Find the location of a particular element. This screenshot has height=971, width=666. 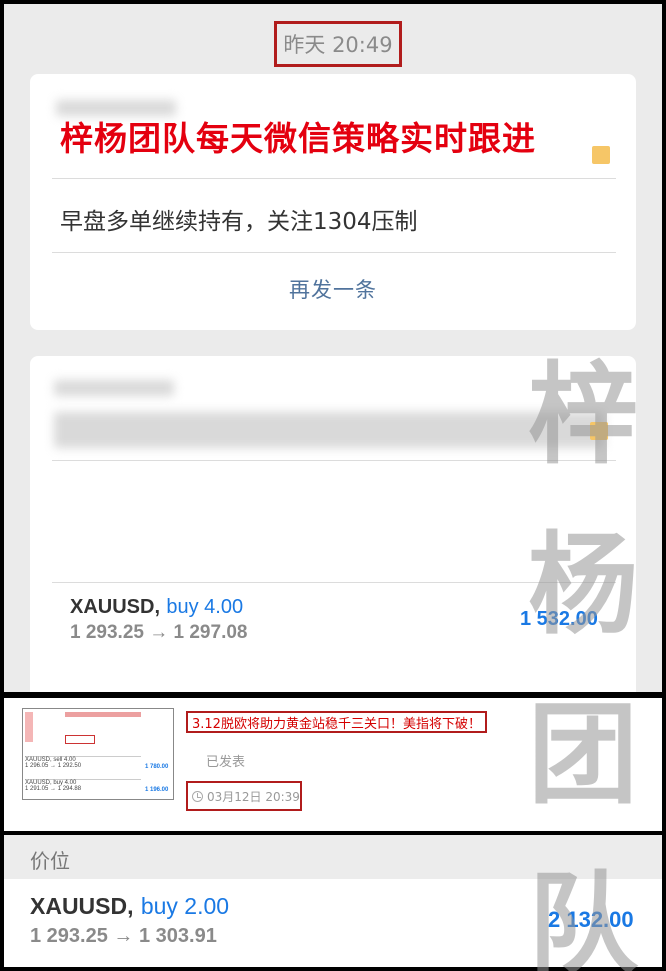

publish-time: 03月12日 20:39 is located at coordinates (244, 796).